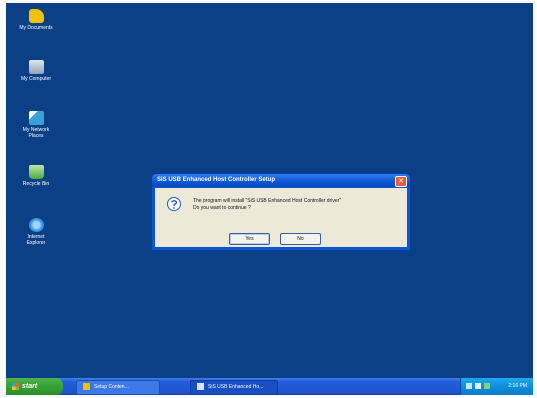 The image size is (537, 398). What do you see at coordinates (174, 204) in the screenshot?
I see `question-icon` at bounding box center [174, 204].